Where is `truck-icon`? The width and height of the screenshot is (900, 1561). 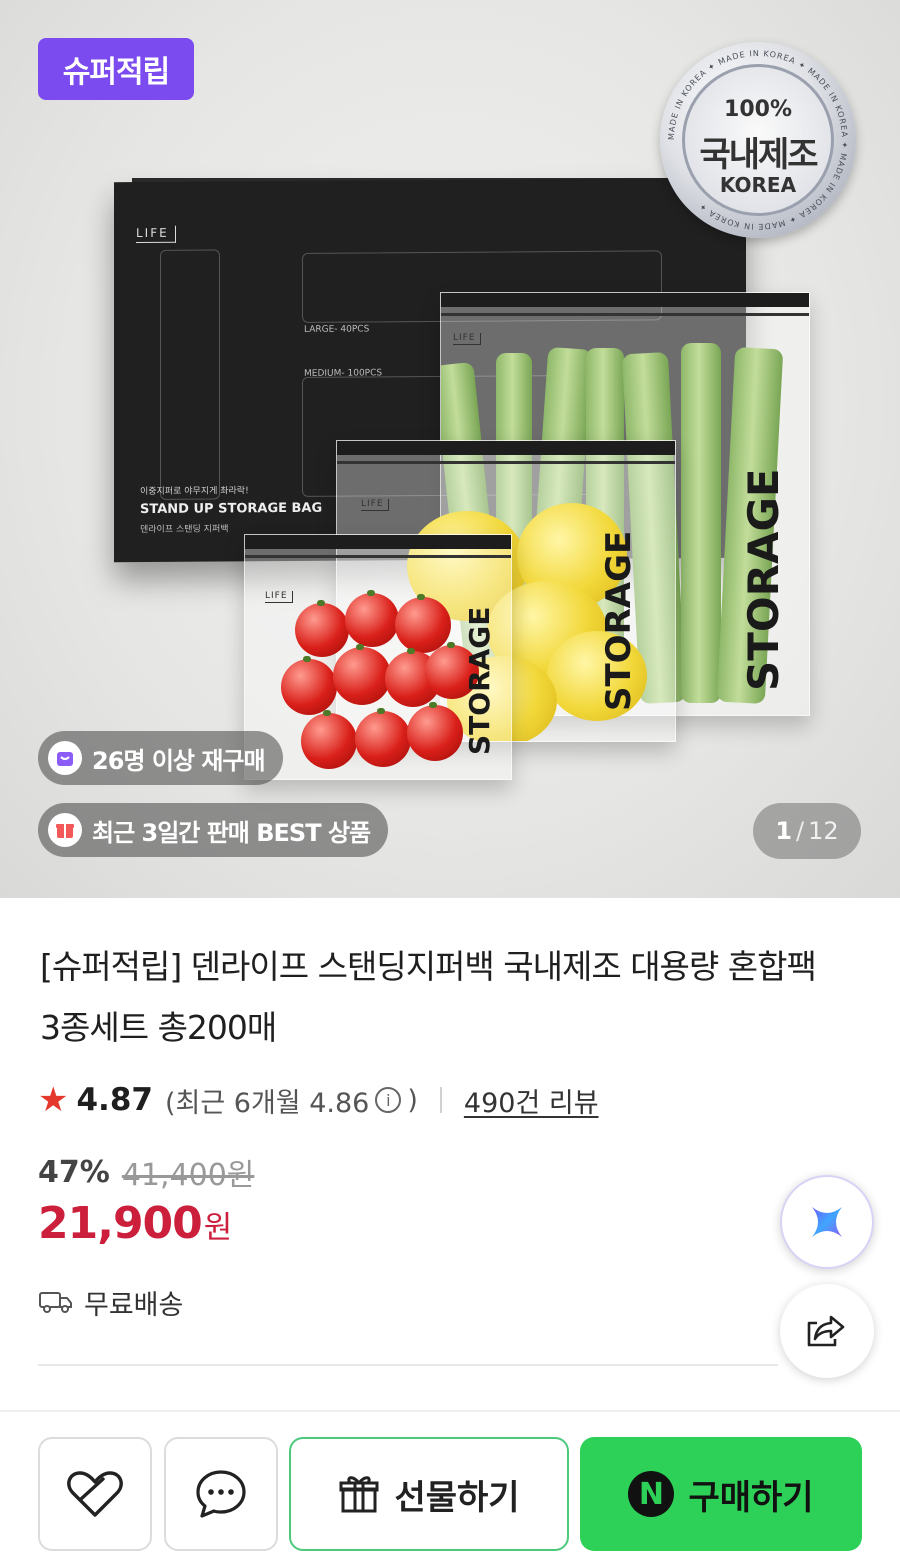 truck-icon is located at coordinates (55, 1302).